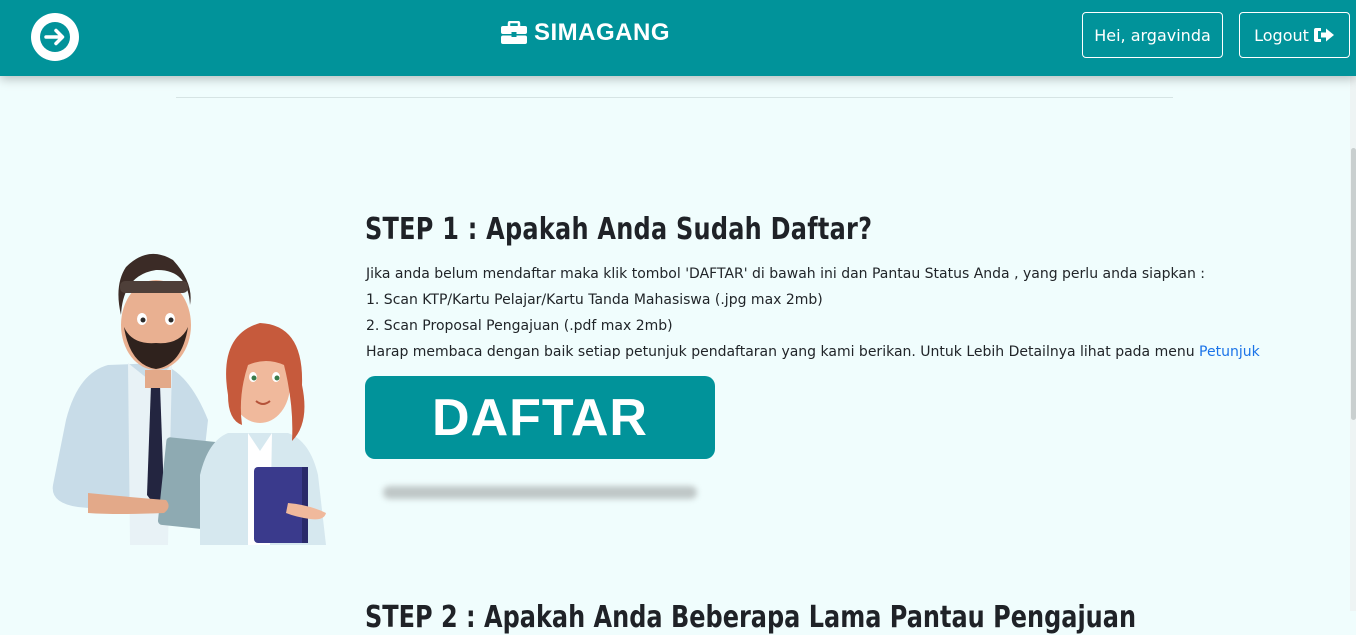  I want to click on step1-title: STEP 1 : Apakah Anda Sudah Daftar?, so click(619, 229).